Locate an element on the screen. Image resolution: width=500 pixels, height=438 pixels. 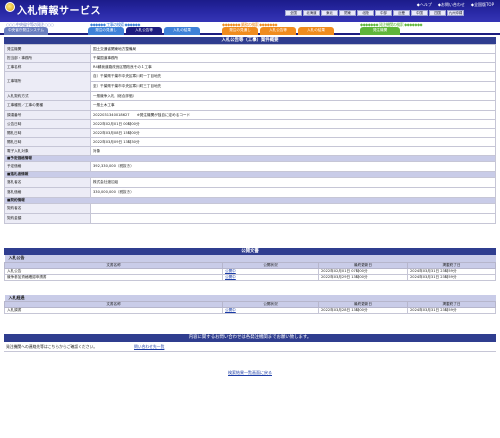
detail-row: 発注機関 国土交通省関東地方整備局 is located at coordinates (250, 49).